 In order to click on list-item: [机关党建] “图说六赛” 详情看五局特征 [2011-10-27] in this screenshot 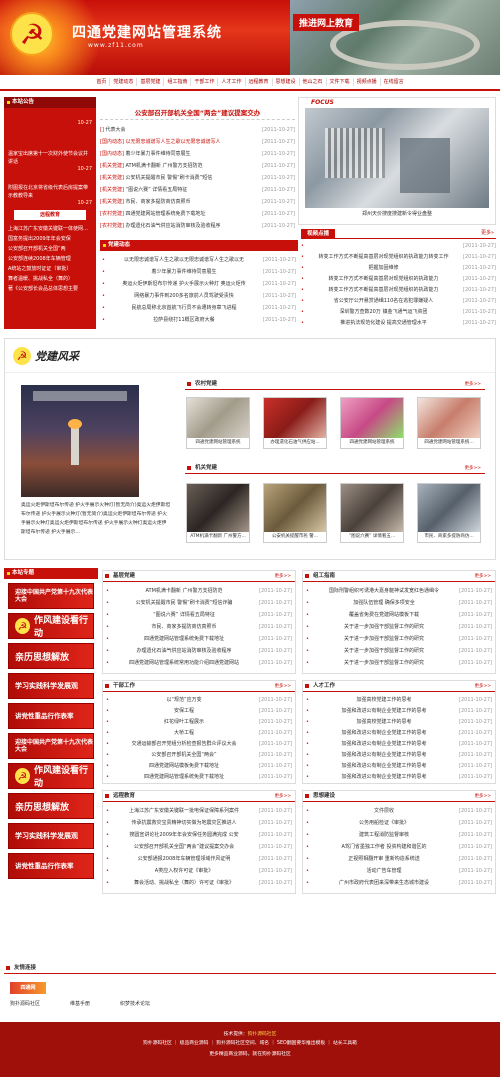, I will do `click(197, 190)`.